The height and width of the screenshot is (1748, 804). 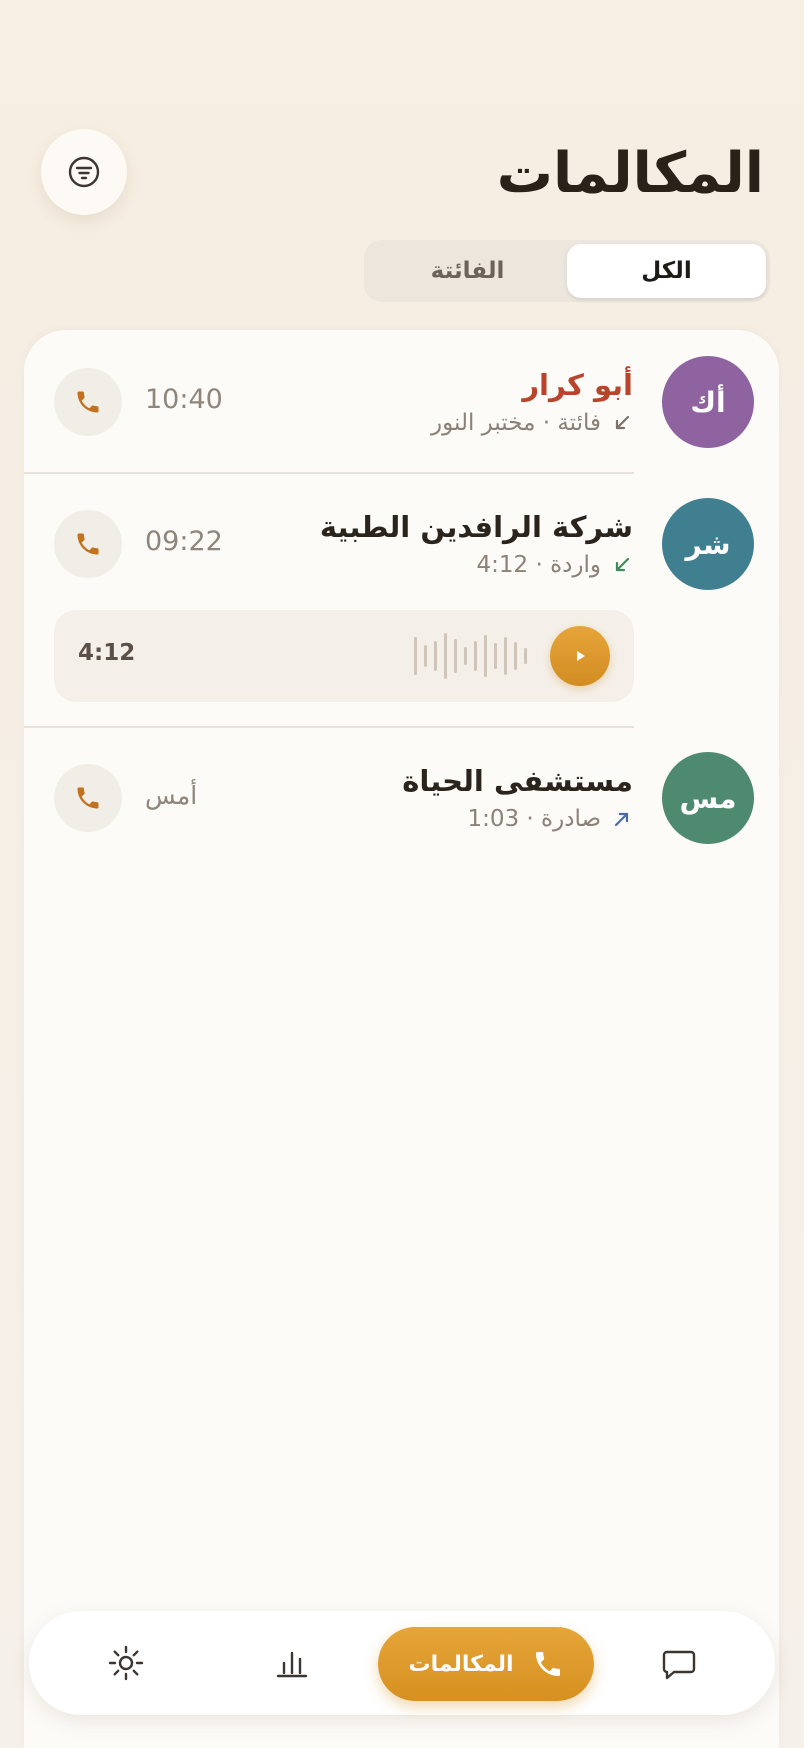 I want to click on call-status: صادرة · 1:03, so click(x=534, y=819).